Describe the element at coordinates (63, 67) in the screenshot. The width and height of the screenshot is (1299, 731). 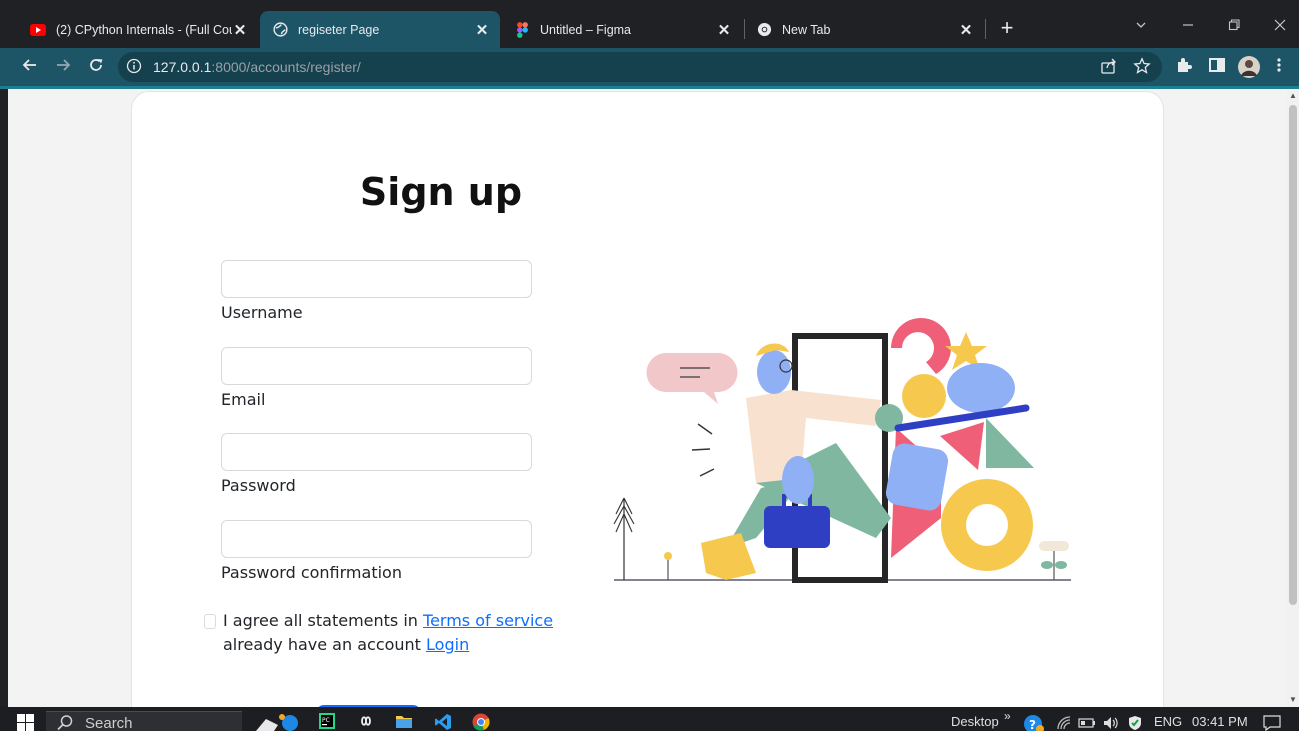
I see `forward-icon` at that location.